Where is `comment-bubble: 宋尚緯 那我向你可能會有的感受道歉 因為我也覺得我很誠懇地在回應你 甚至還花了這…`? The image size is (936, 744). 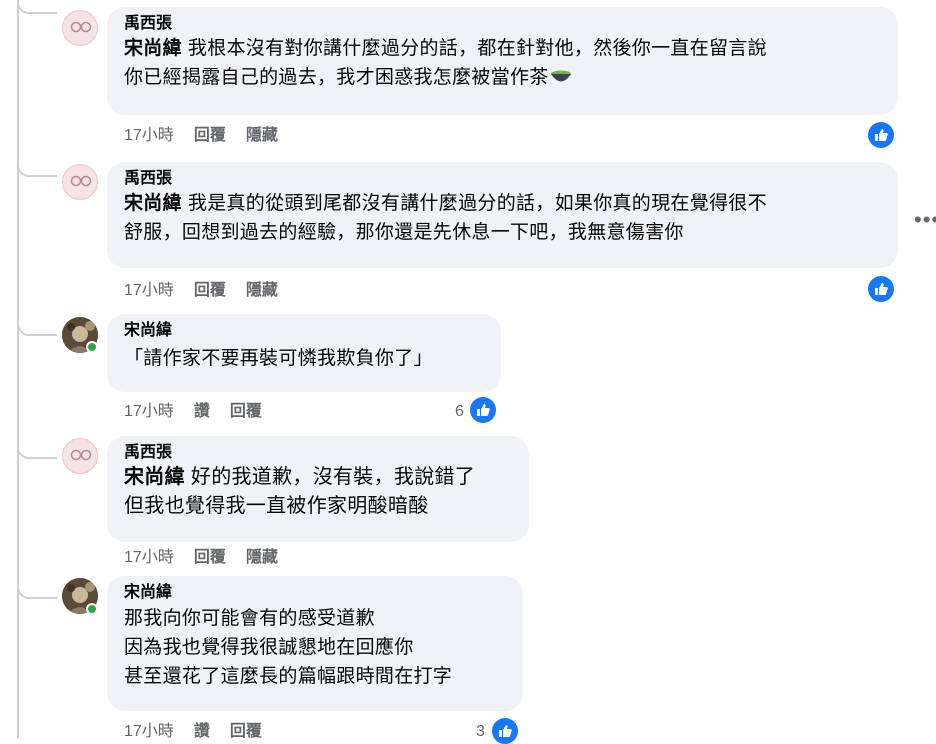
comment-bubble: 宋尚緯 那我向你可能會有的感受道歉 因為我也覺得我很誠懇地在回應你 甚至還花了這… is located at coordinates (315, 643).